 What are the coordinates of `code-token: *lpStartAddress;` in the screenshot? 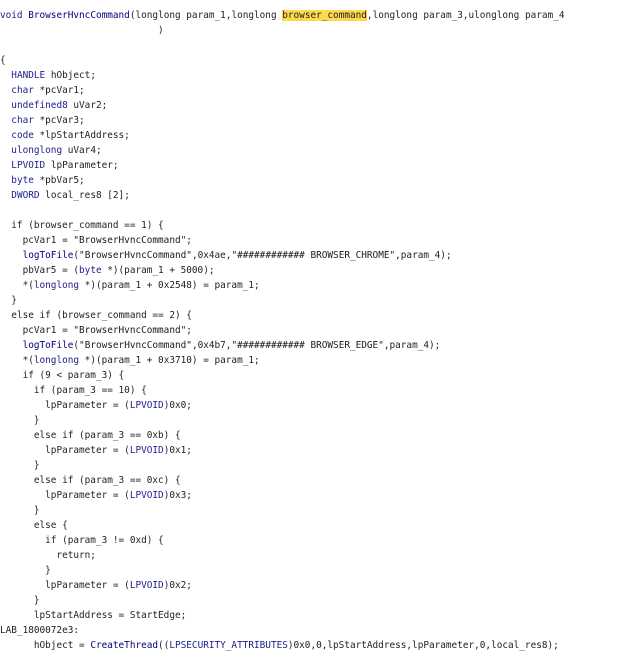 It's located at (81, 135).